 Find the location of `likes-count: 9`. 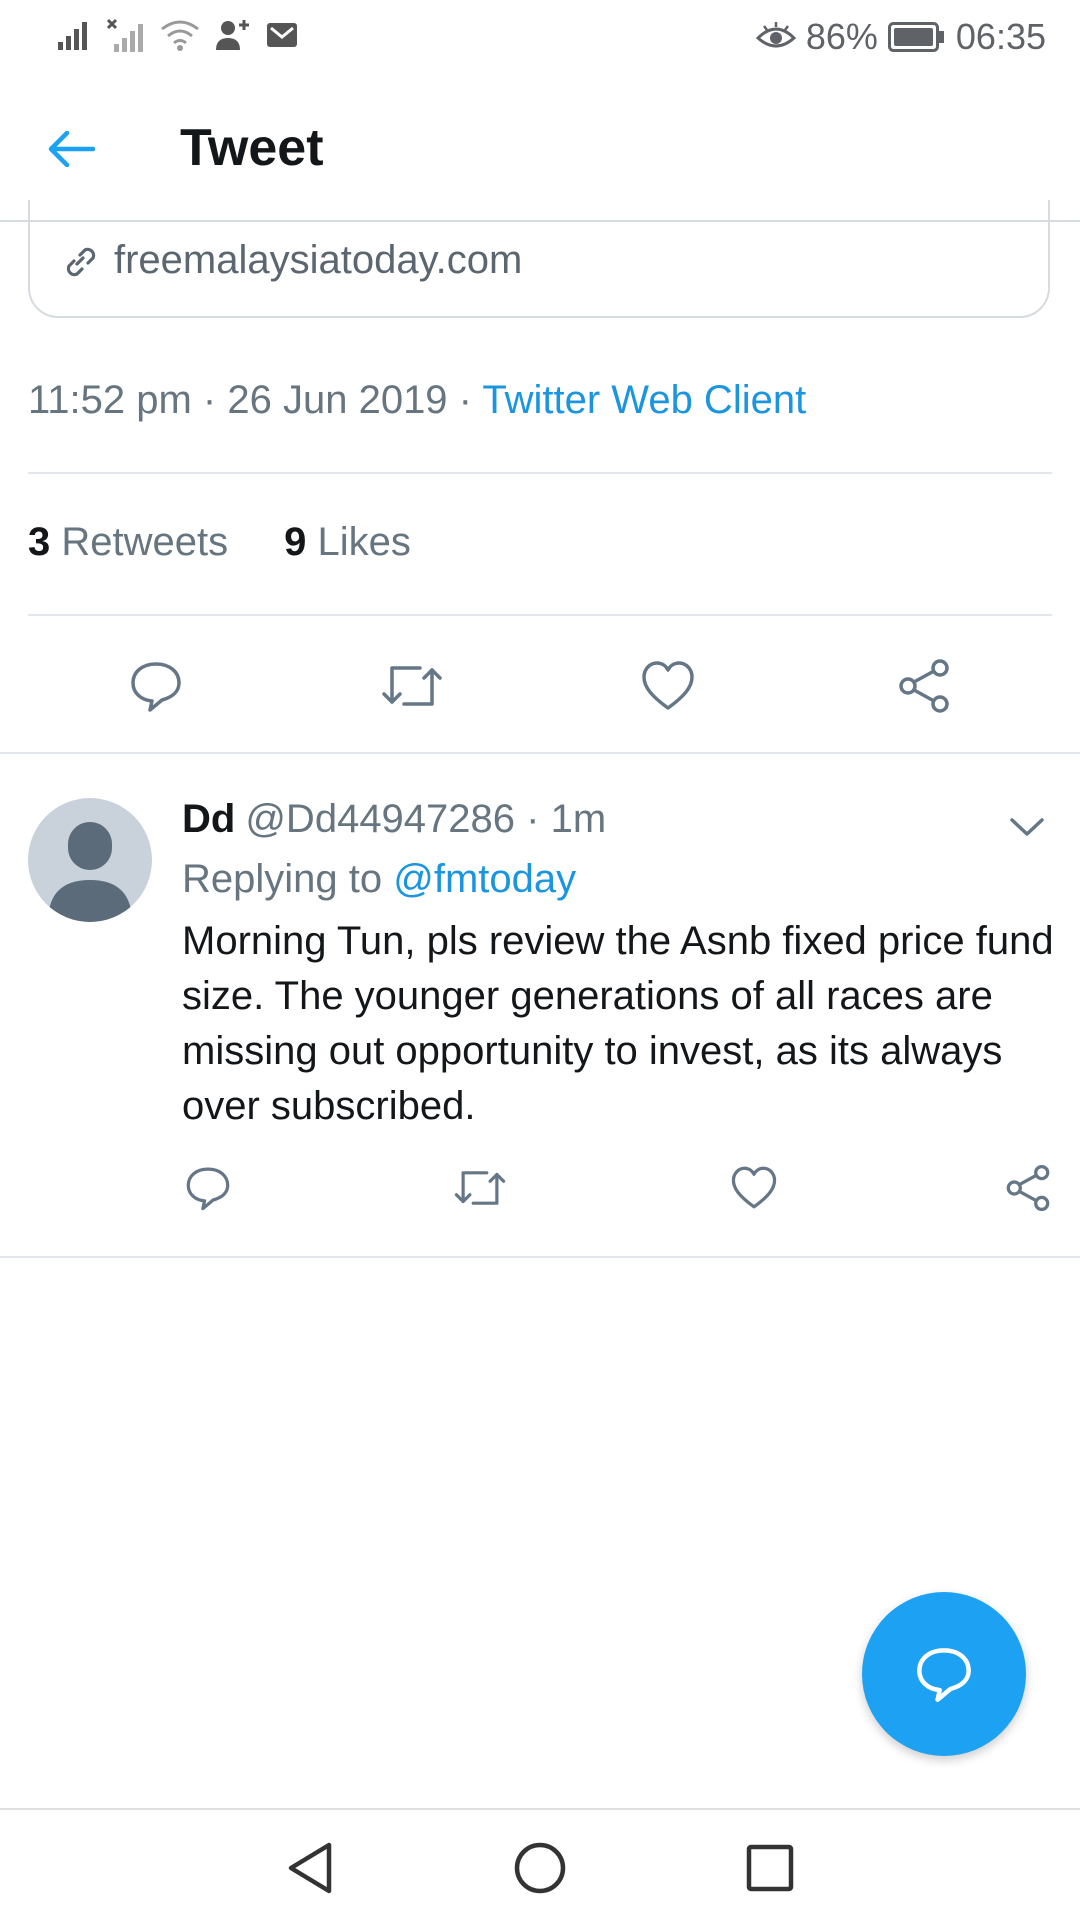

likes-count: 9 is located at coordinates (295, 542).